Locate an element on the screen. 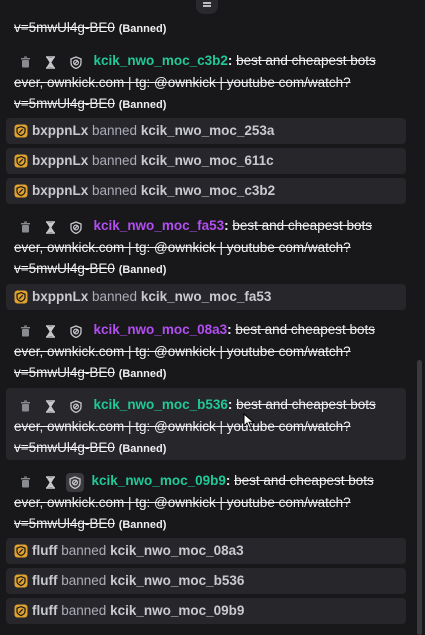  ban-notice: fluff banned kcik_nwo_moc_b536 is located at coordinates (206, 581).